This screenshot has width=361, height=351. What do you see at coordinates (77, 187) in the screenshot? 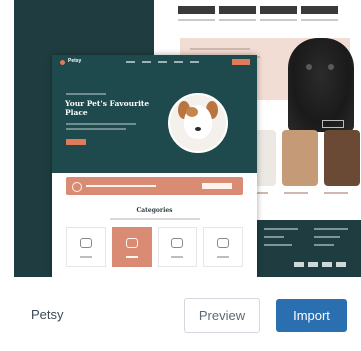
I see `promo-icon` at bounding box center [77, 187].